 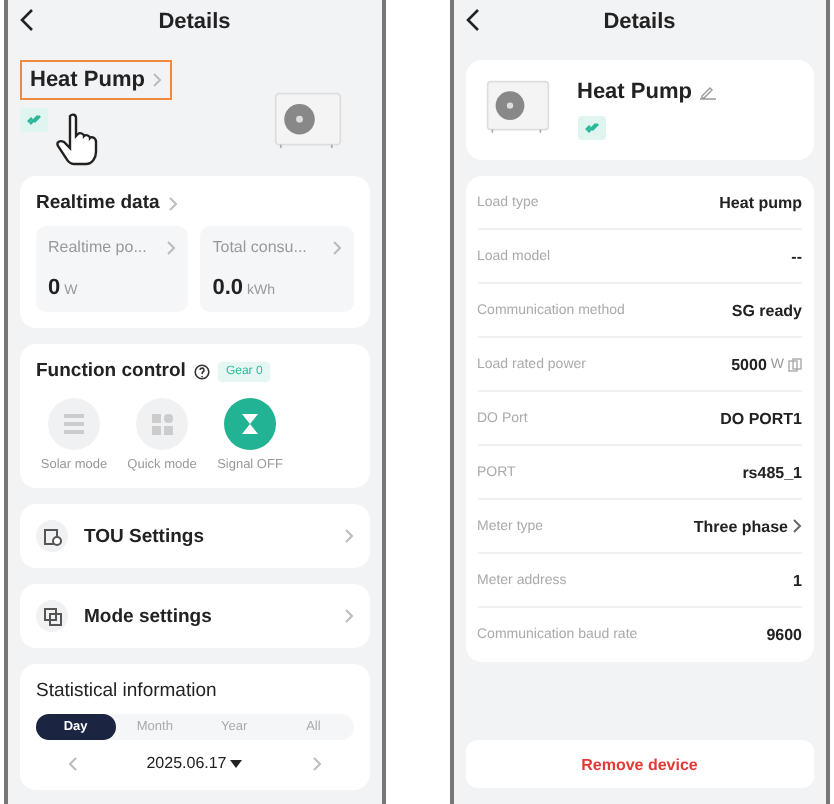 What do you see at coordinates (796, 256) in the screenshot?
I see `info-value: --` at bounding box center [796, 256].